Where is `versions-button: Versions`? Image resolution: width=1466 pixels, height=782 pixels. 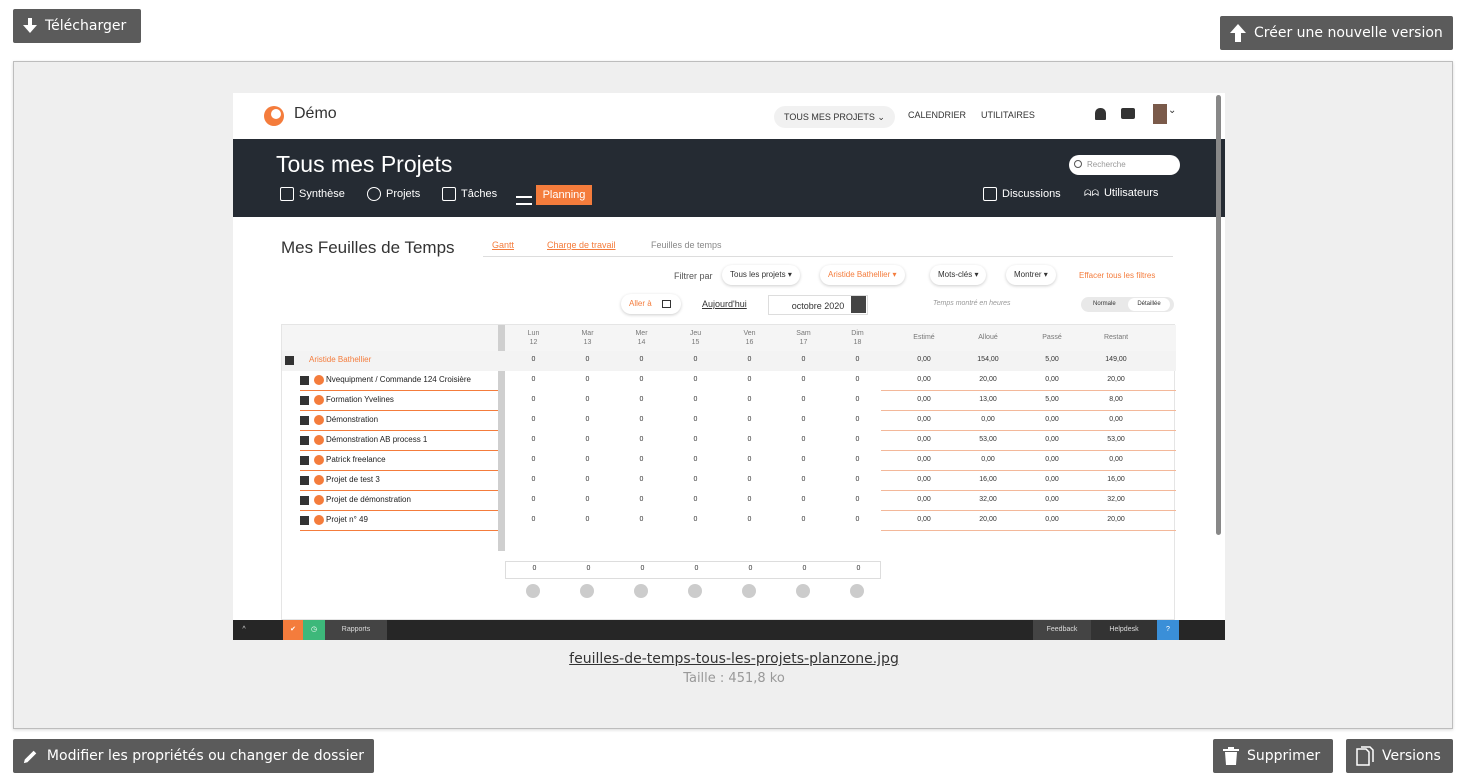
versions-button: Versions is located at coordinates (1399, 756).